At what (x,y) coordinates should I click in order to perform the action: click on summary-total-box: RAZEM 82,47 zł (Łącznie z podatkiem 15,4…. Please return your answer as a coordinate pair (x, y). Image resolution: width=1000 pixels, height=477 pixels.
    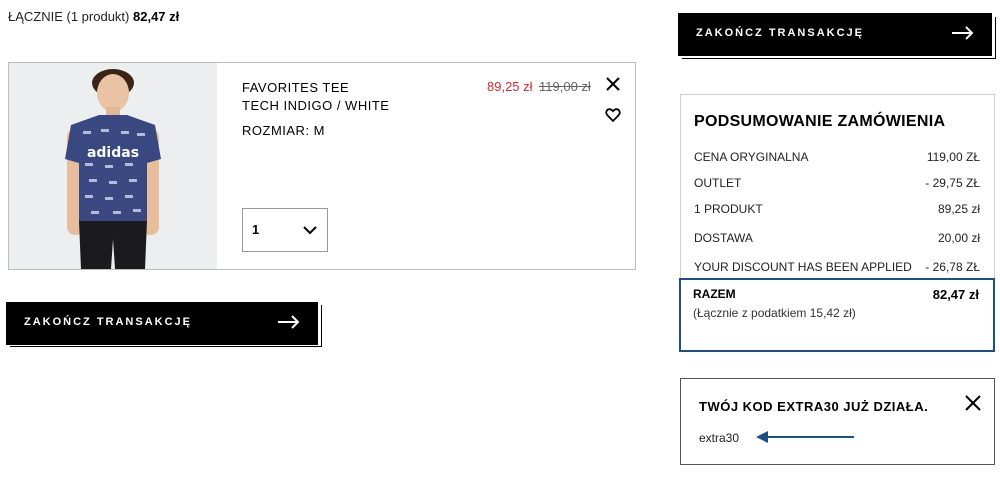
    Looking at the image, I should click on (837, 315).